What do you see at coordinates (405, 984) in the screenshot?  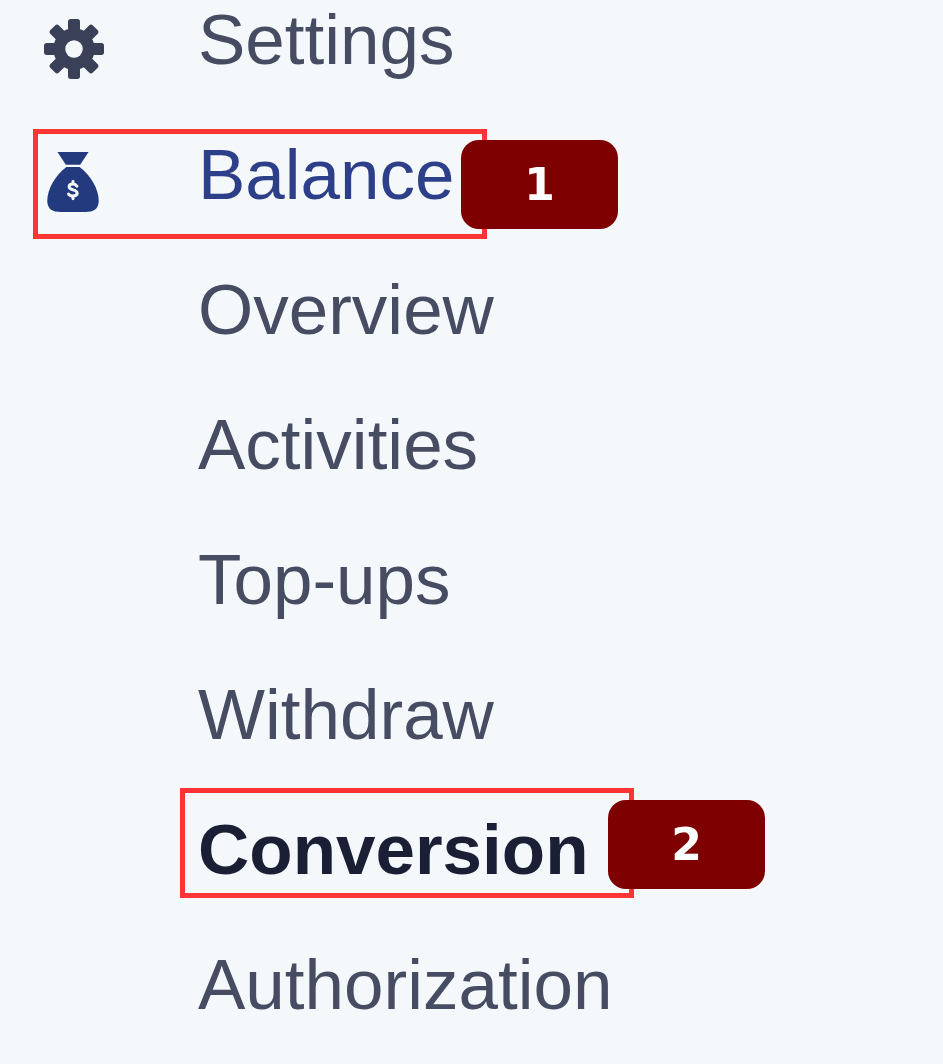 I see `nav-subitem: Authorization` at bounding box center [405, 984].